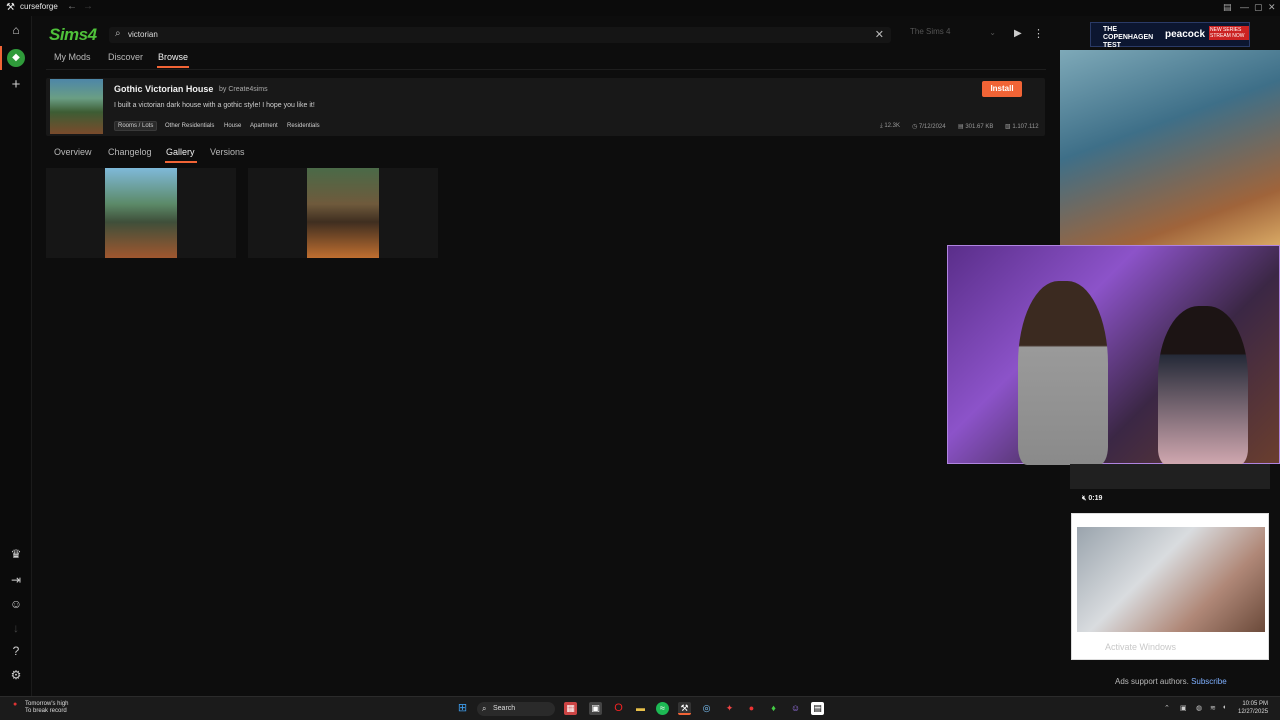 This screenshot has height=720, width=1280. Describe the element at coordinates (243, 89) in the screenshot. I see `project-author: by Create4sims` at that location.